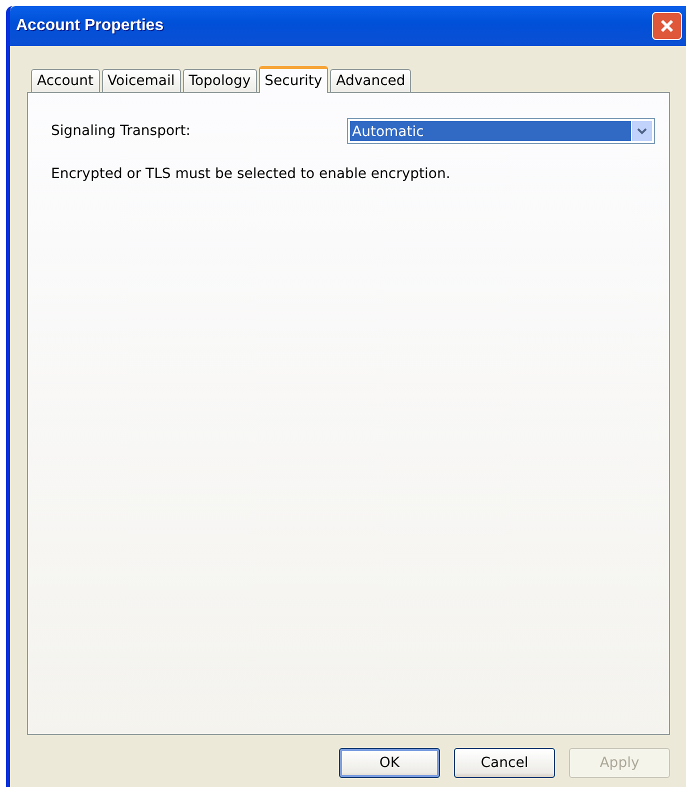  What do you see at coordinates (501, 131) in the screenshot?
I see `transport-dropdown: Automatic` at bounding box center [501, 131].